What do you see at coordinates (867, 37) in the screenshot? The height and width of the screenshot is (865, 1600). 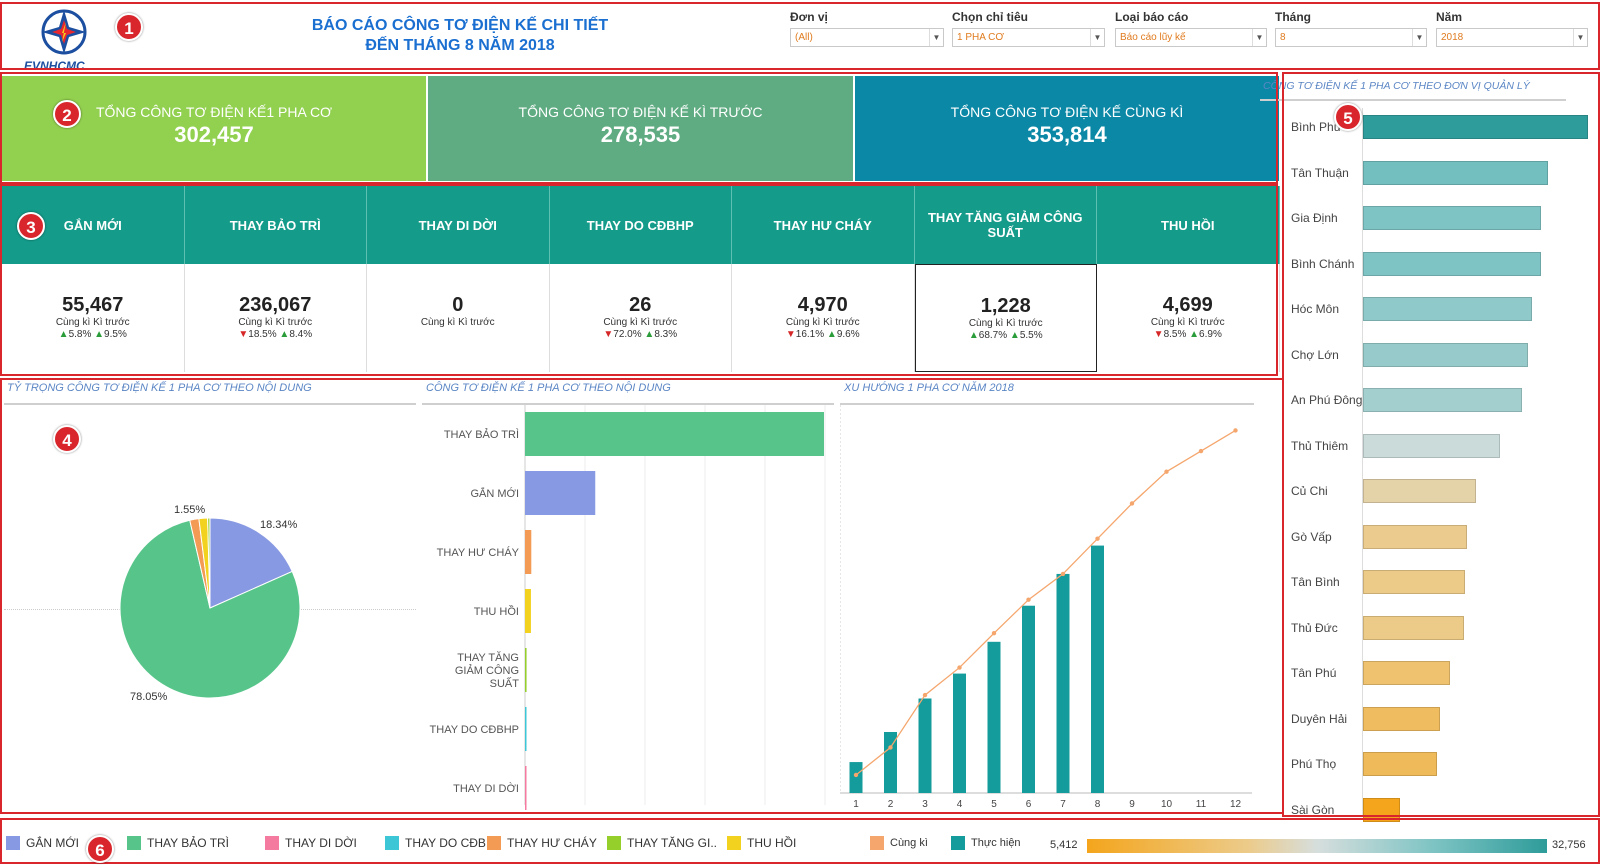 I see `filter-select-1: (All) ▼` at bounding box center [867, 37].